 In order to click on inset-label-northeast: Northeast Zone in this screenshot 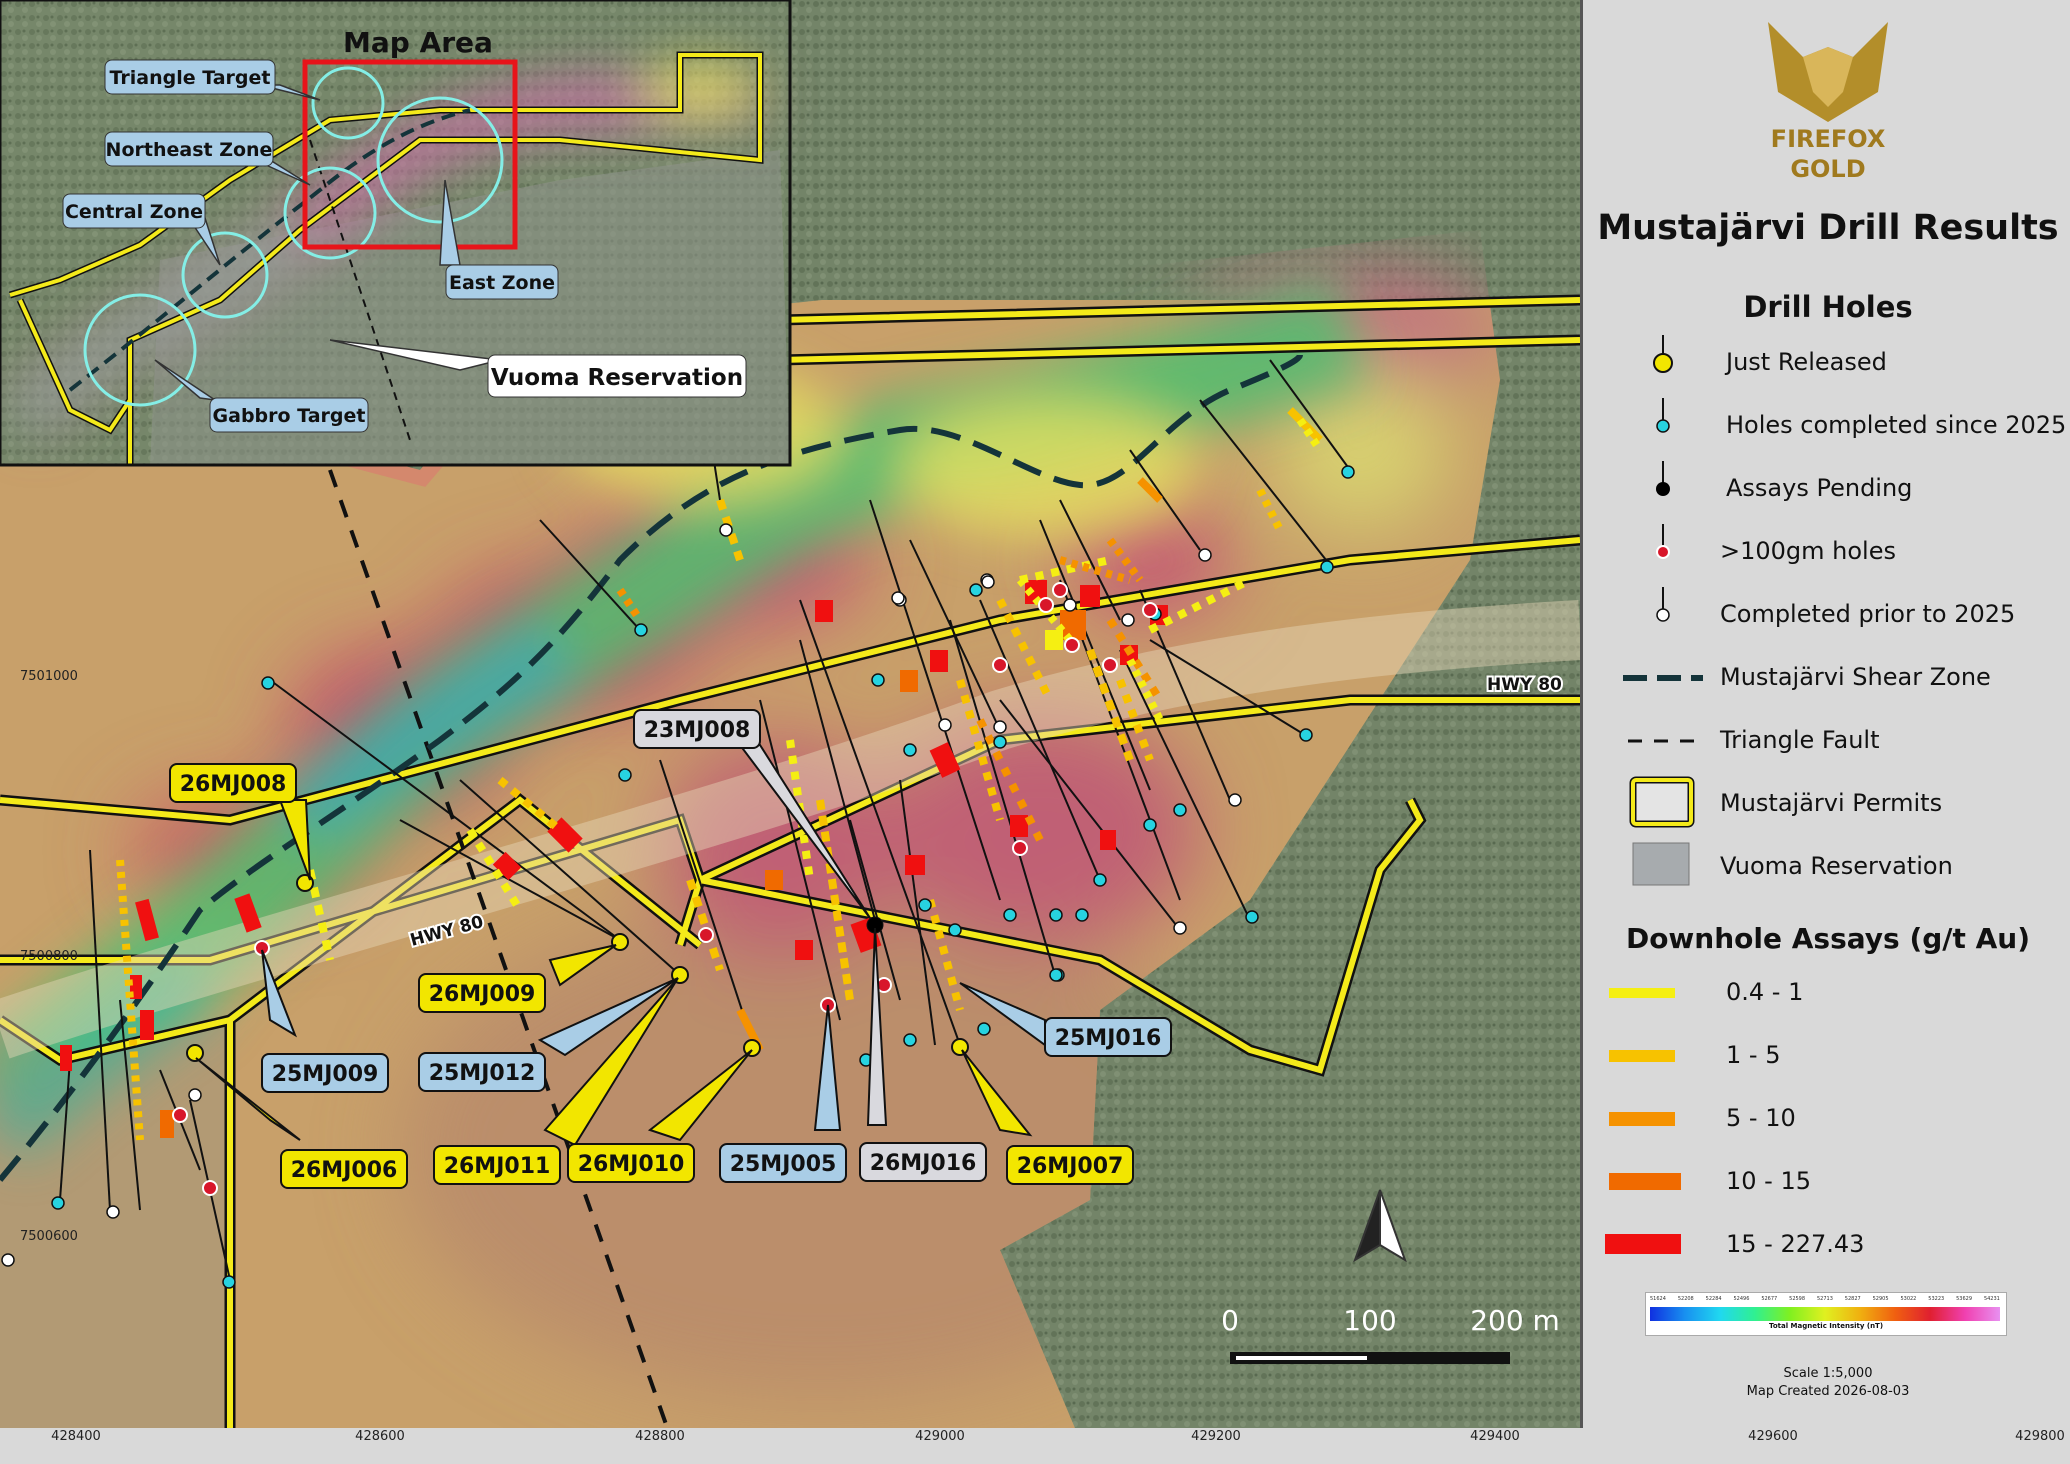, I will do `click(189, 149)`.